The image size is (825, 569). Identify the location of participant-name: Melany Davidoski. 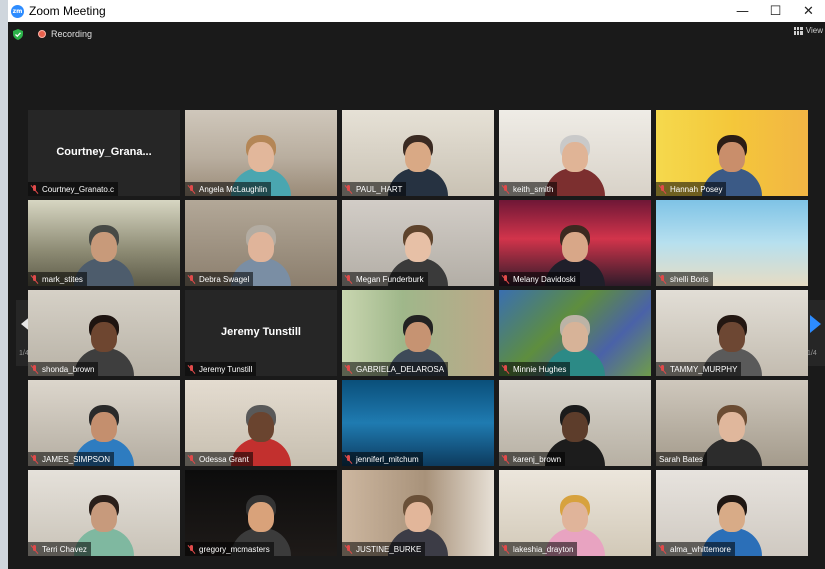
(544, 279).